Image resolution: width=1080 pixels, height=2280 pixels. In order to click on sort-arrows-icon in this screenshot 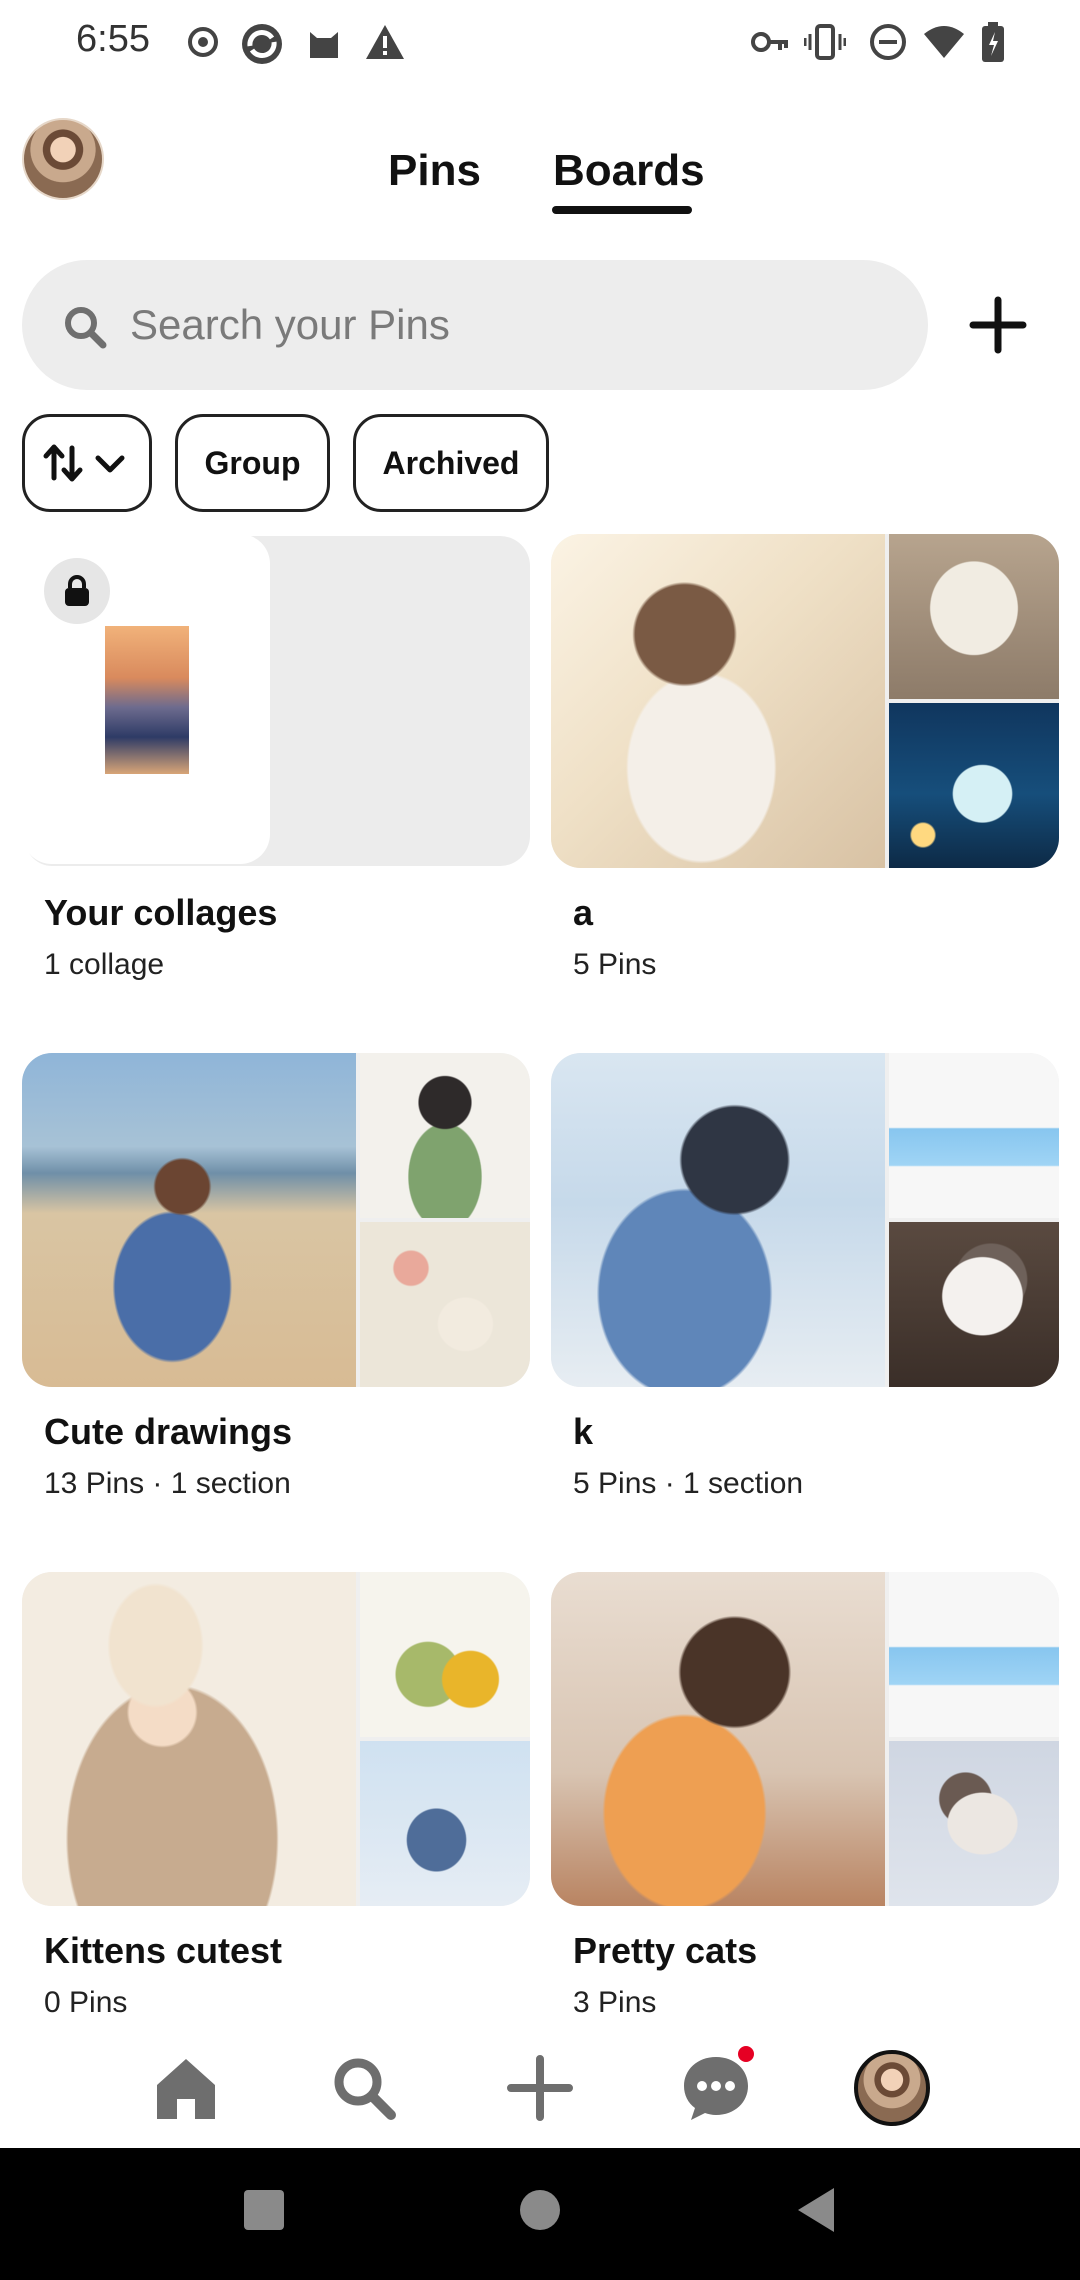, I will do `click(84, 463)`.